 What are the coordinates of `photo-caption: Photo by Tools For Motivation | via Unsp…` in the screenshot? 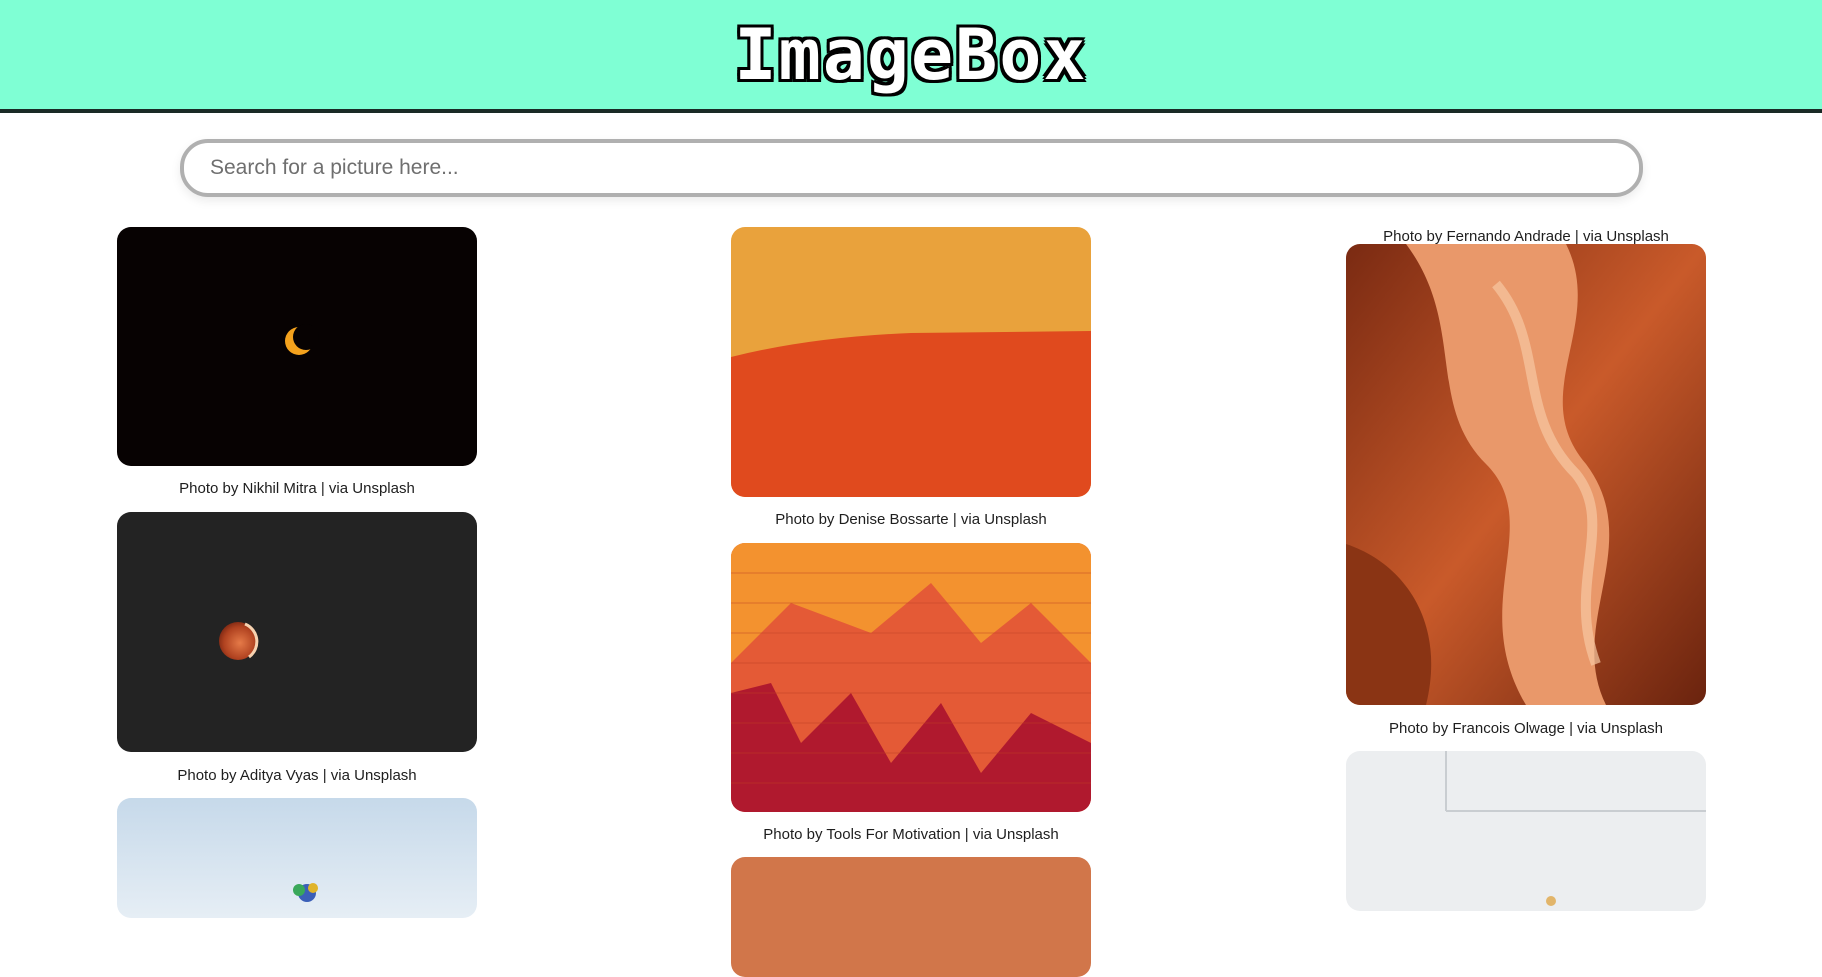 It's located at (911, 834).